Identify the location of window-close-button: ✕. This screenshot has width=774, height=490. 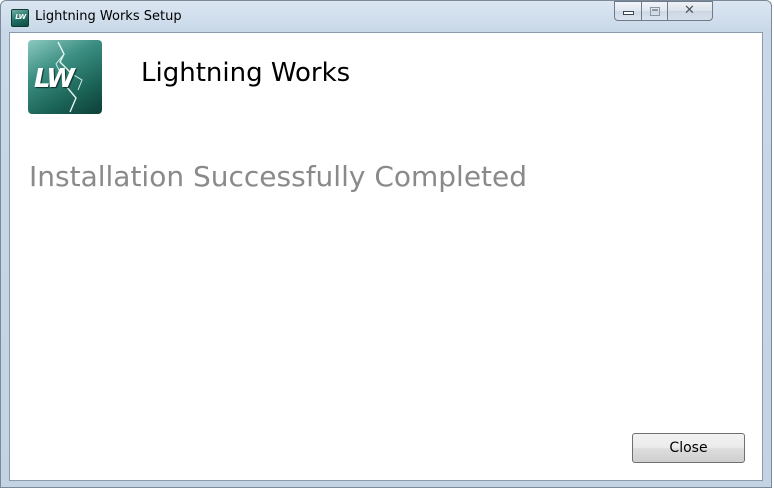
(690, 11).